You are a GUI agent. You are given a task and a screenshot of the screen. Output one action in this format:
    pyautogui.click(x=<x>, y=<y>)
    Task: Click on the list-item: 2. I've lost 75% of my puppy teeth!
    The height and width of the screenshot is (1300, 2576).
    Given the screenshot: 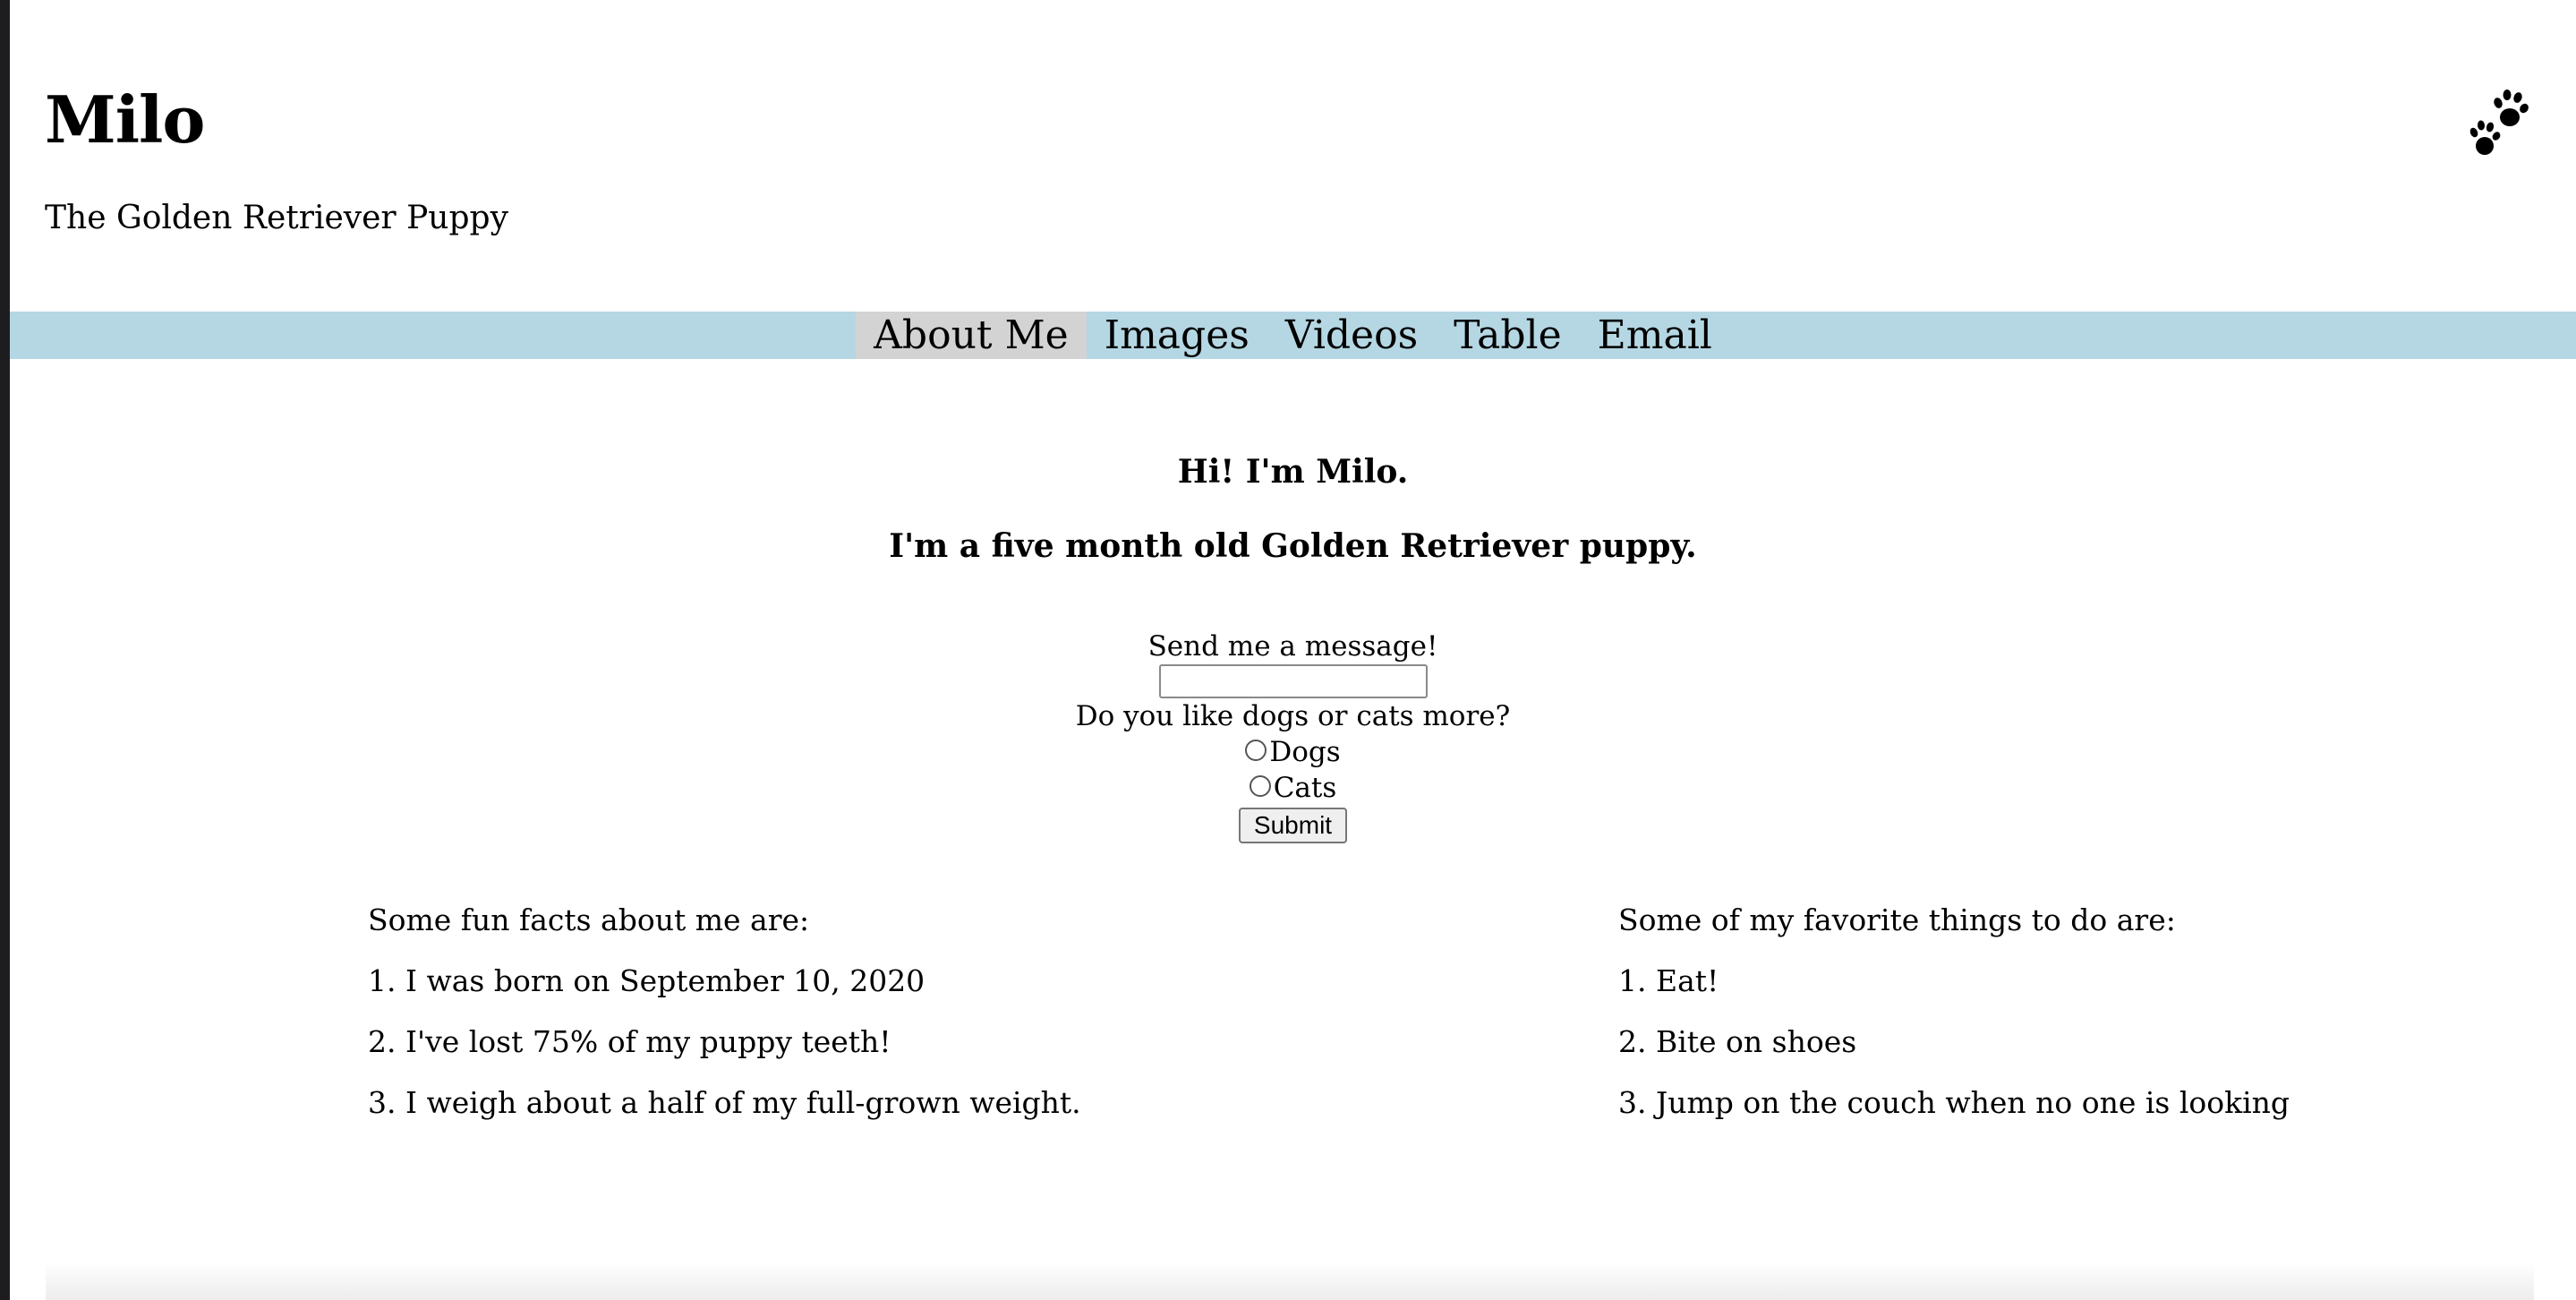 What is the action you would take?
    pyautogui.click(x=629, y=1041)
    